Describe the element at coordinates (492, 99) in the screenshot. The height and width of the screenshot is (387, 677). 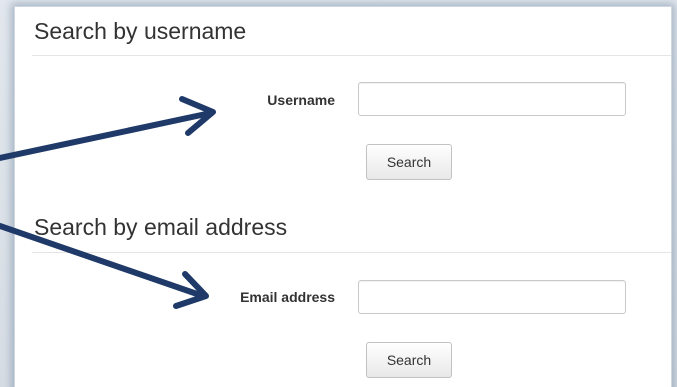
I see `username-input` at that location.